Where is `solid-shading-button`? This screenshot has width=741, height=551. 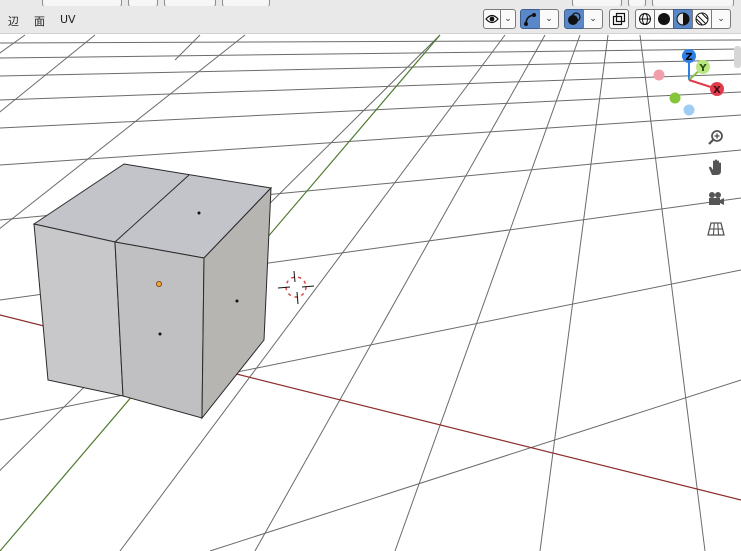
solid-shading-button is located at coordinates (664, 19).